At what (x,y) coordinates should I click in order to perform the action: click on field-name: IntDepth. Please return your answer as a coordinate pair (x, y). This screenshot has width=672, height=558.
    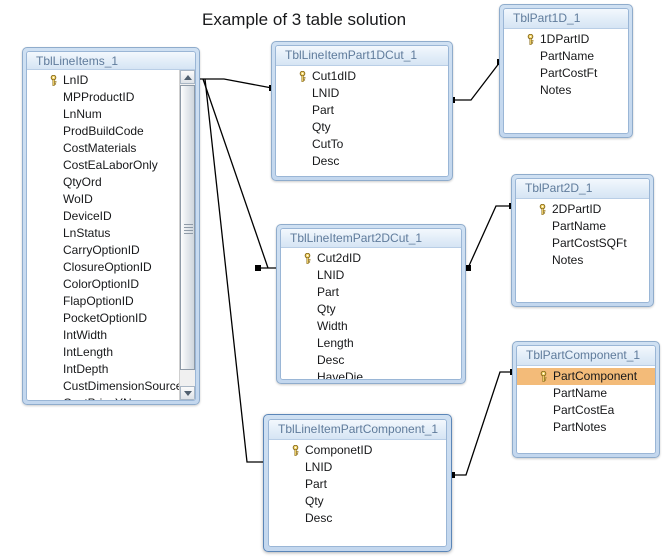
    Looking at the image, I should click on (86, 369).